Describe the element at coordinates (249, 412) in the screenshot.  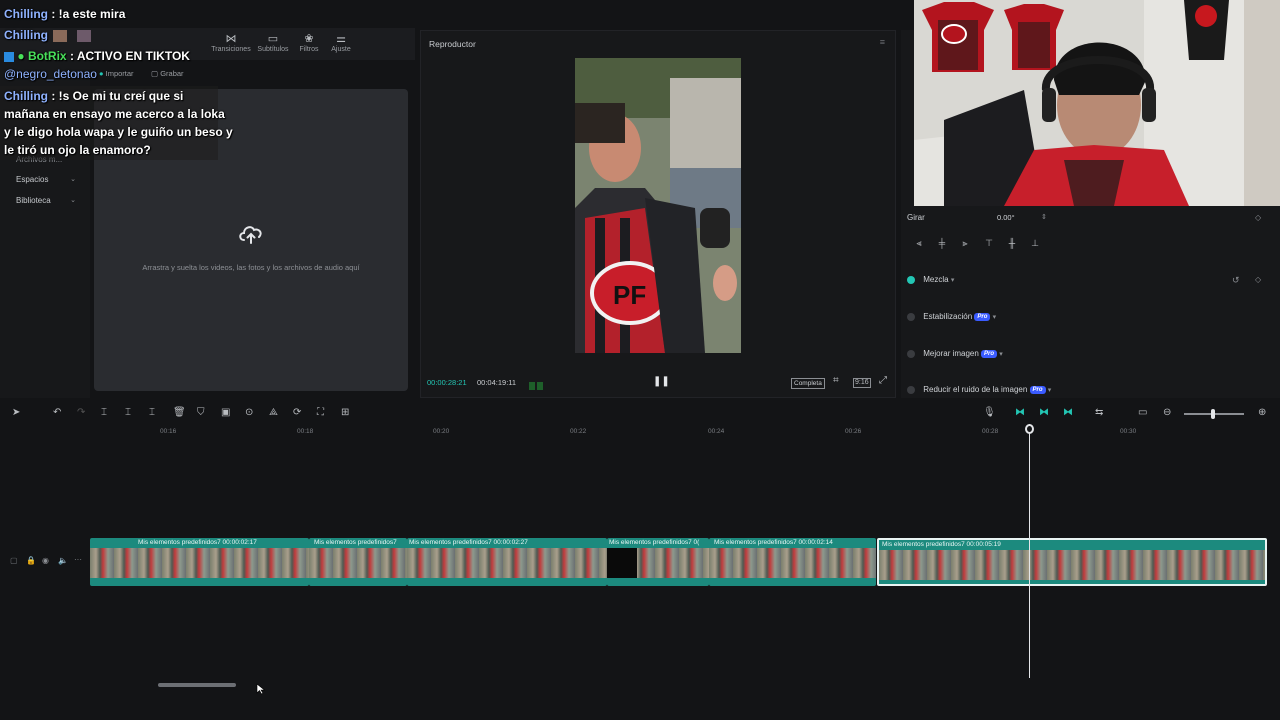
I see `play-reverse-icon: ⊙` at that location.